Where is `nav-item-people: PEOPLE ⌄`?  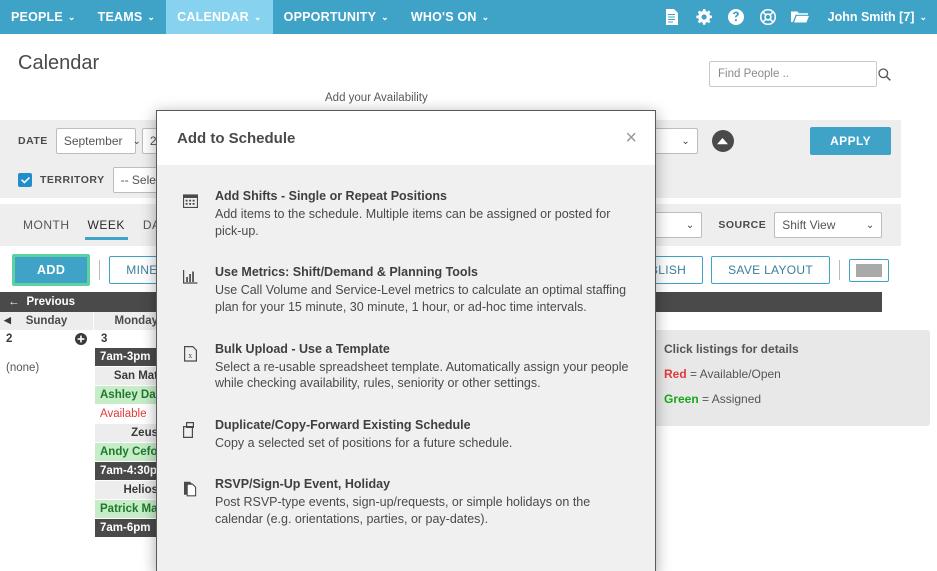
nav-item-people: PEOPLE ⌄ is located at coordinates (43, 17).